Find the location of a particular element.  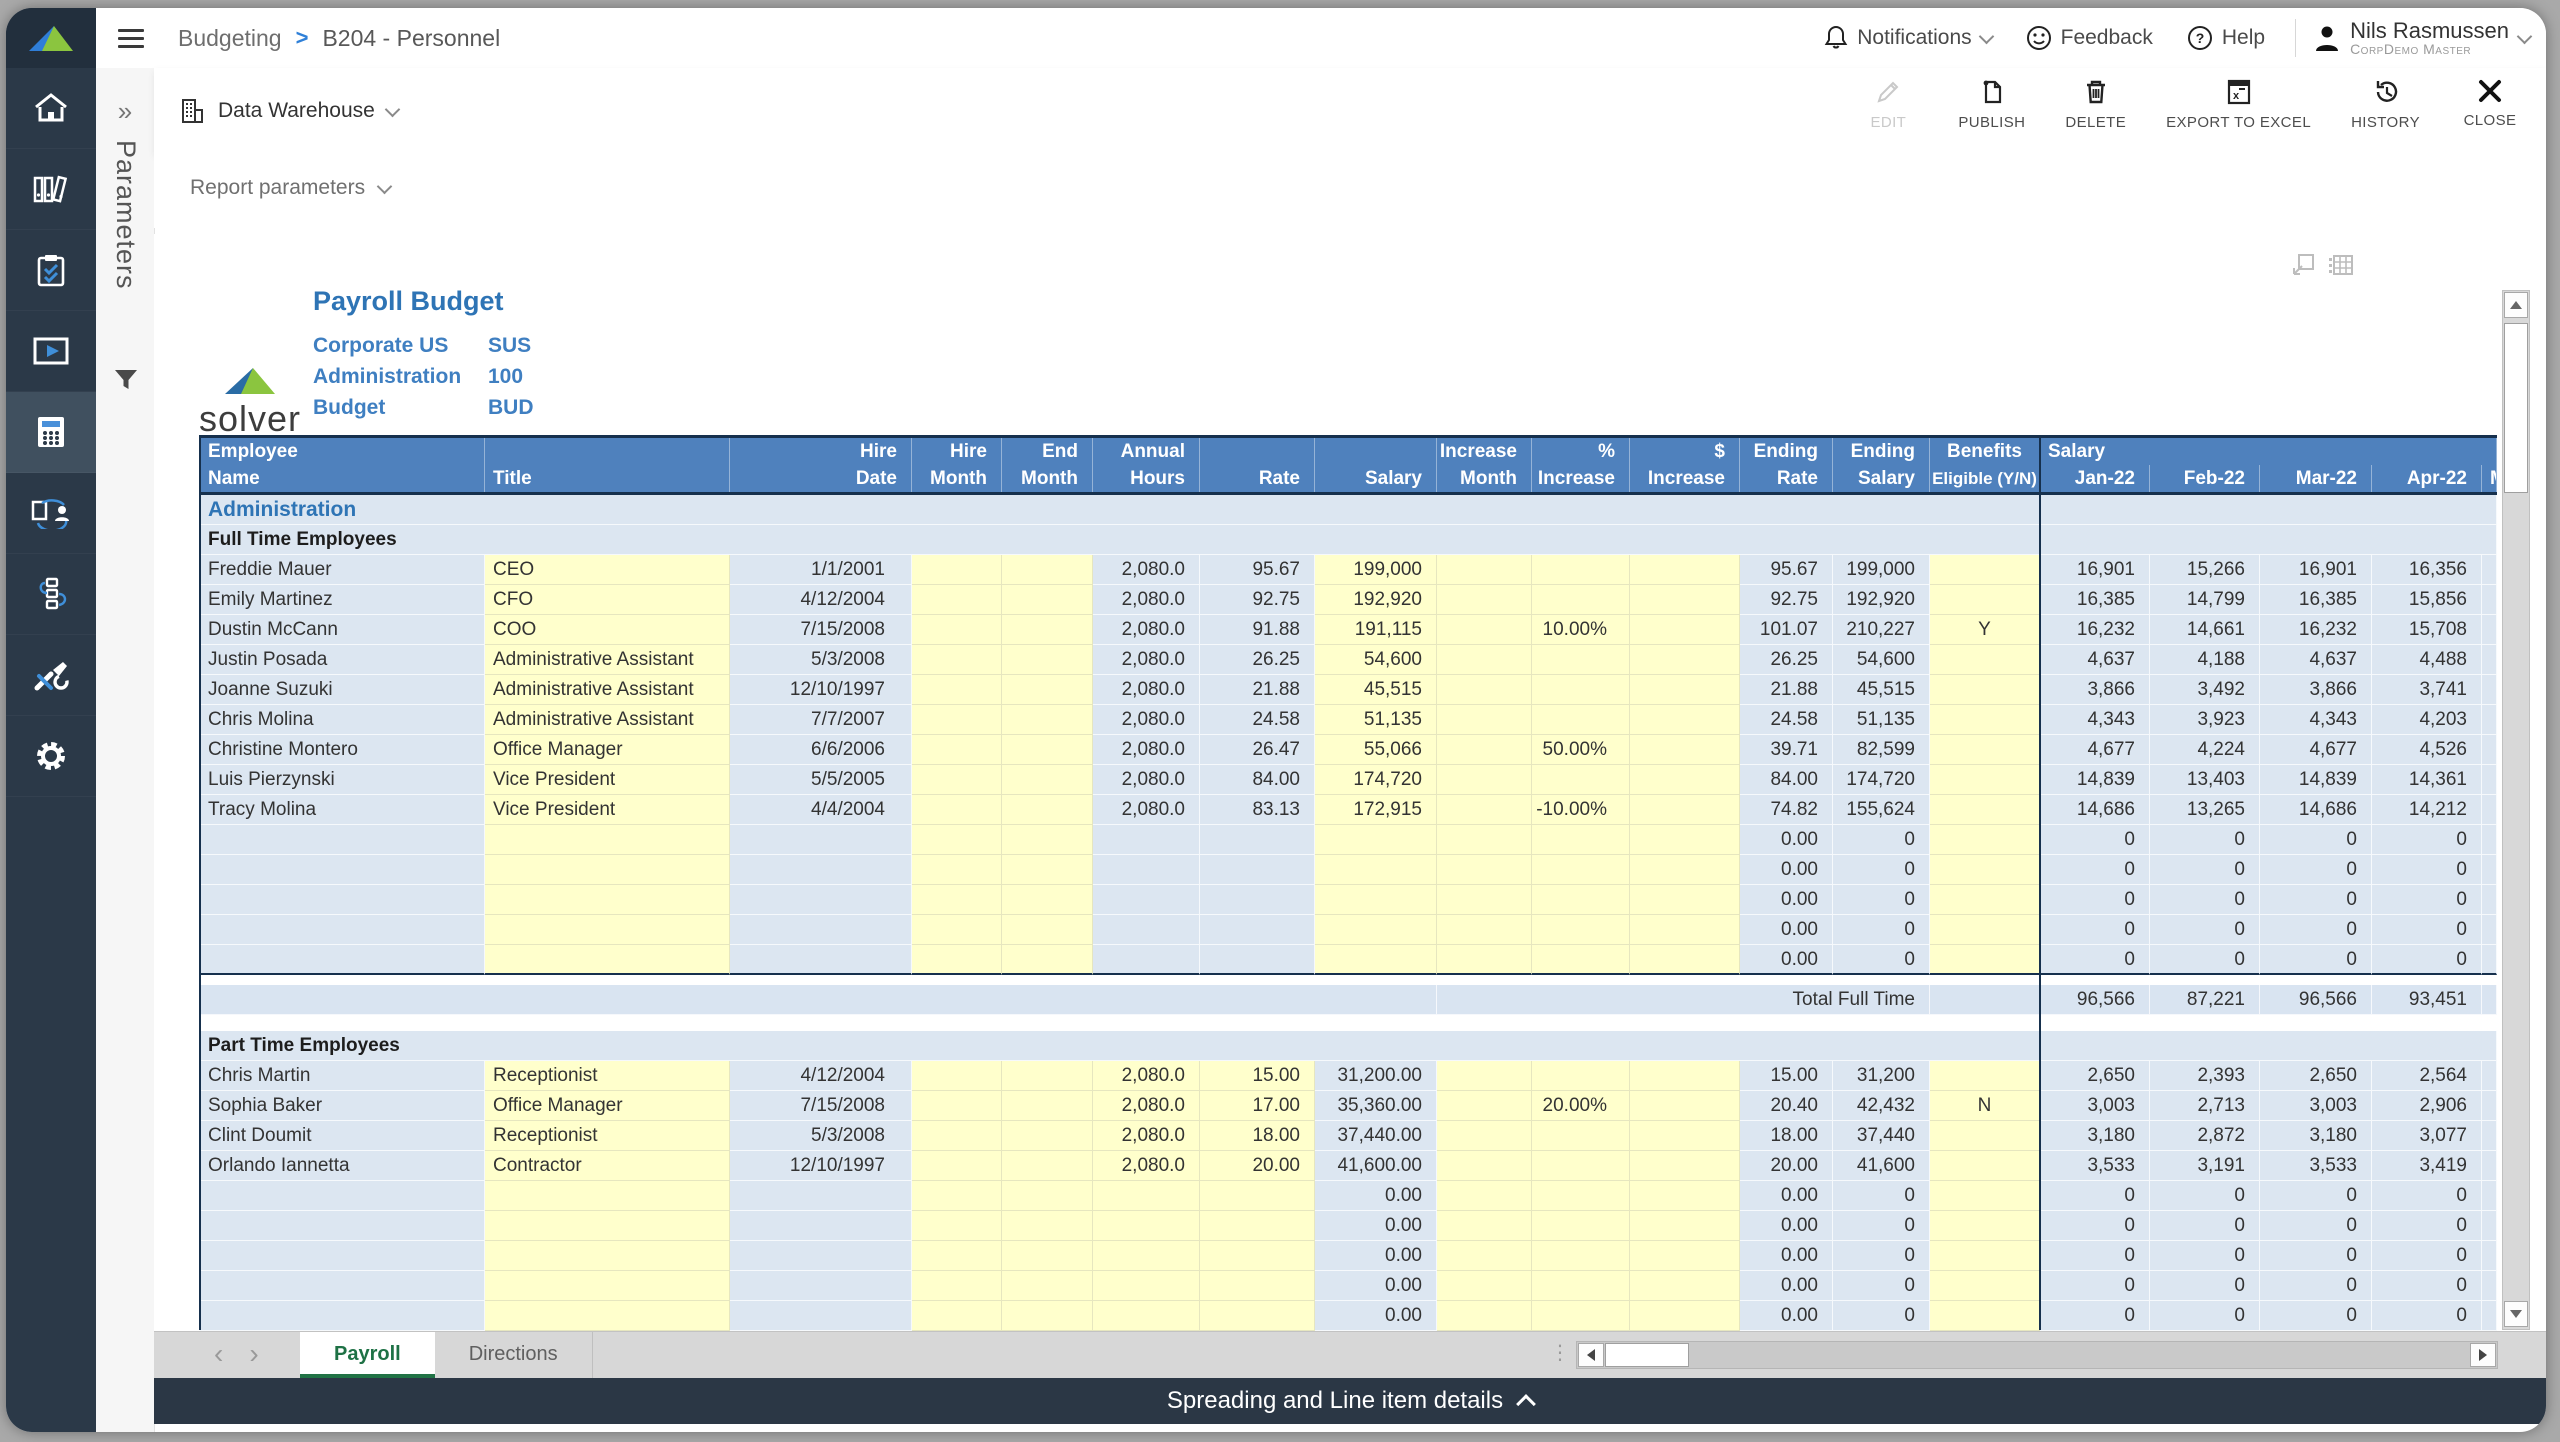

sidebar-item-settings is located at coordinates (51, 756).